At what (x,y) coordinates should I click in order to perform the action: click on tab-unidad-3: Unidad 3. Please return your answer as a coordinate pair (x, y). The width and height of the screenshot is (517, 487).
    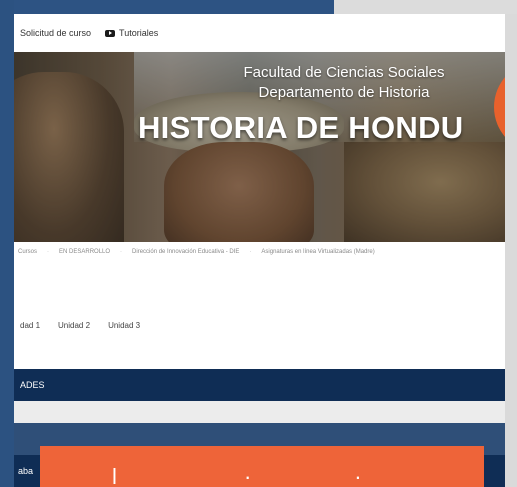
    Looking at the image, I should click on (124, 328).